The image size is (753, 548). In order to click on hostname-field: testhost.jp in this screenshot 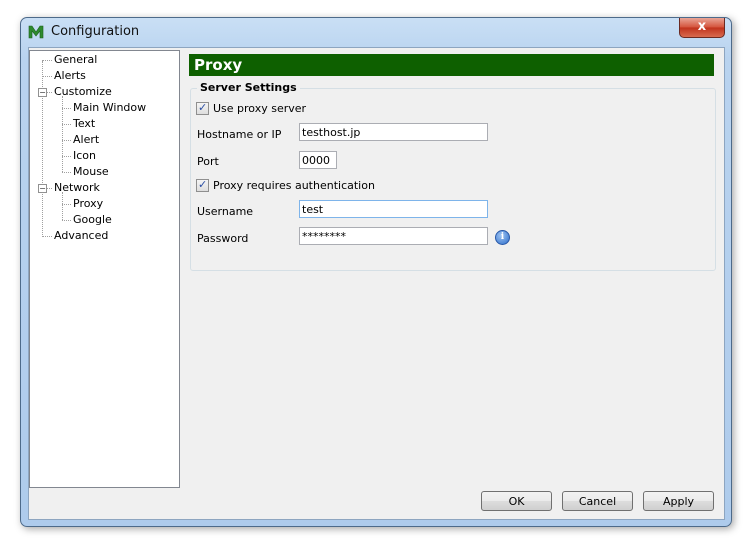, I will do `click(393, 132)`.